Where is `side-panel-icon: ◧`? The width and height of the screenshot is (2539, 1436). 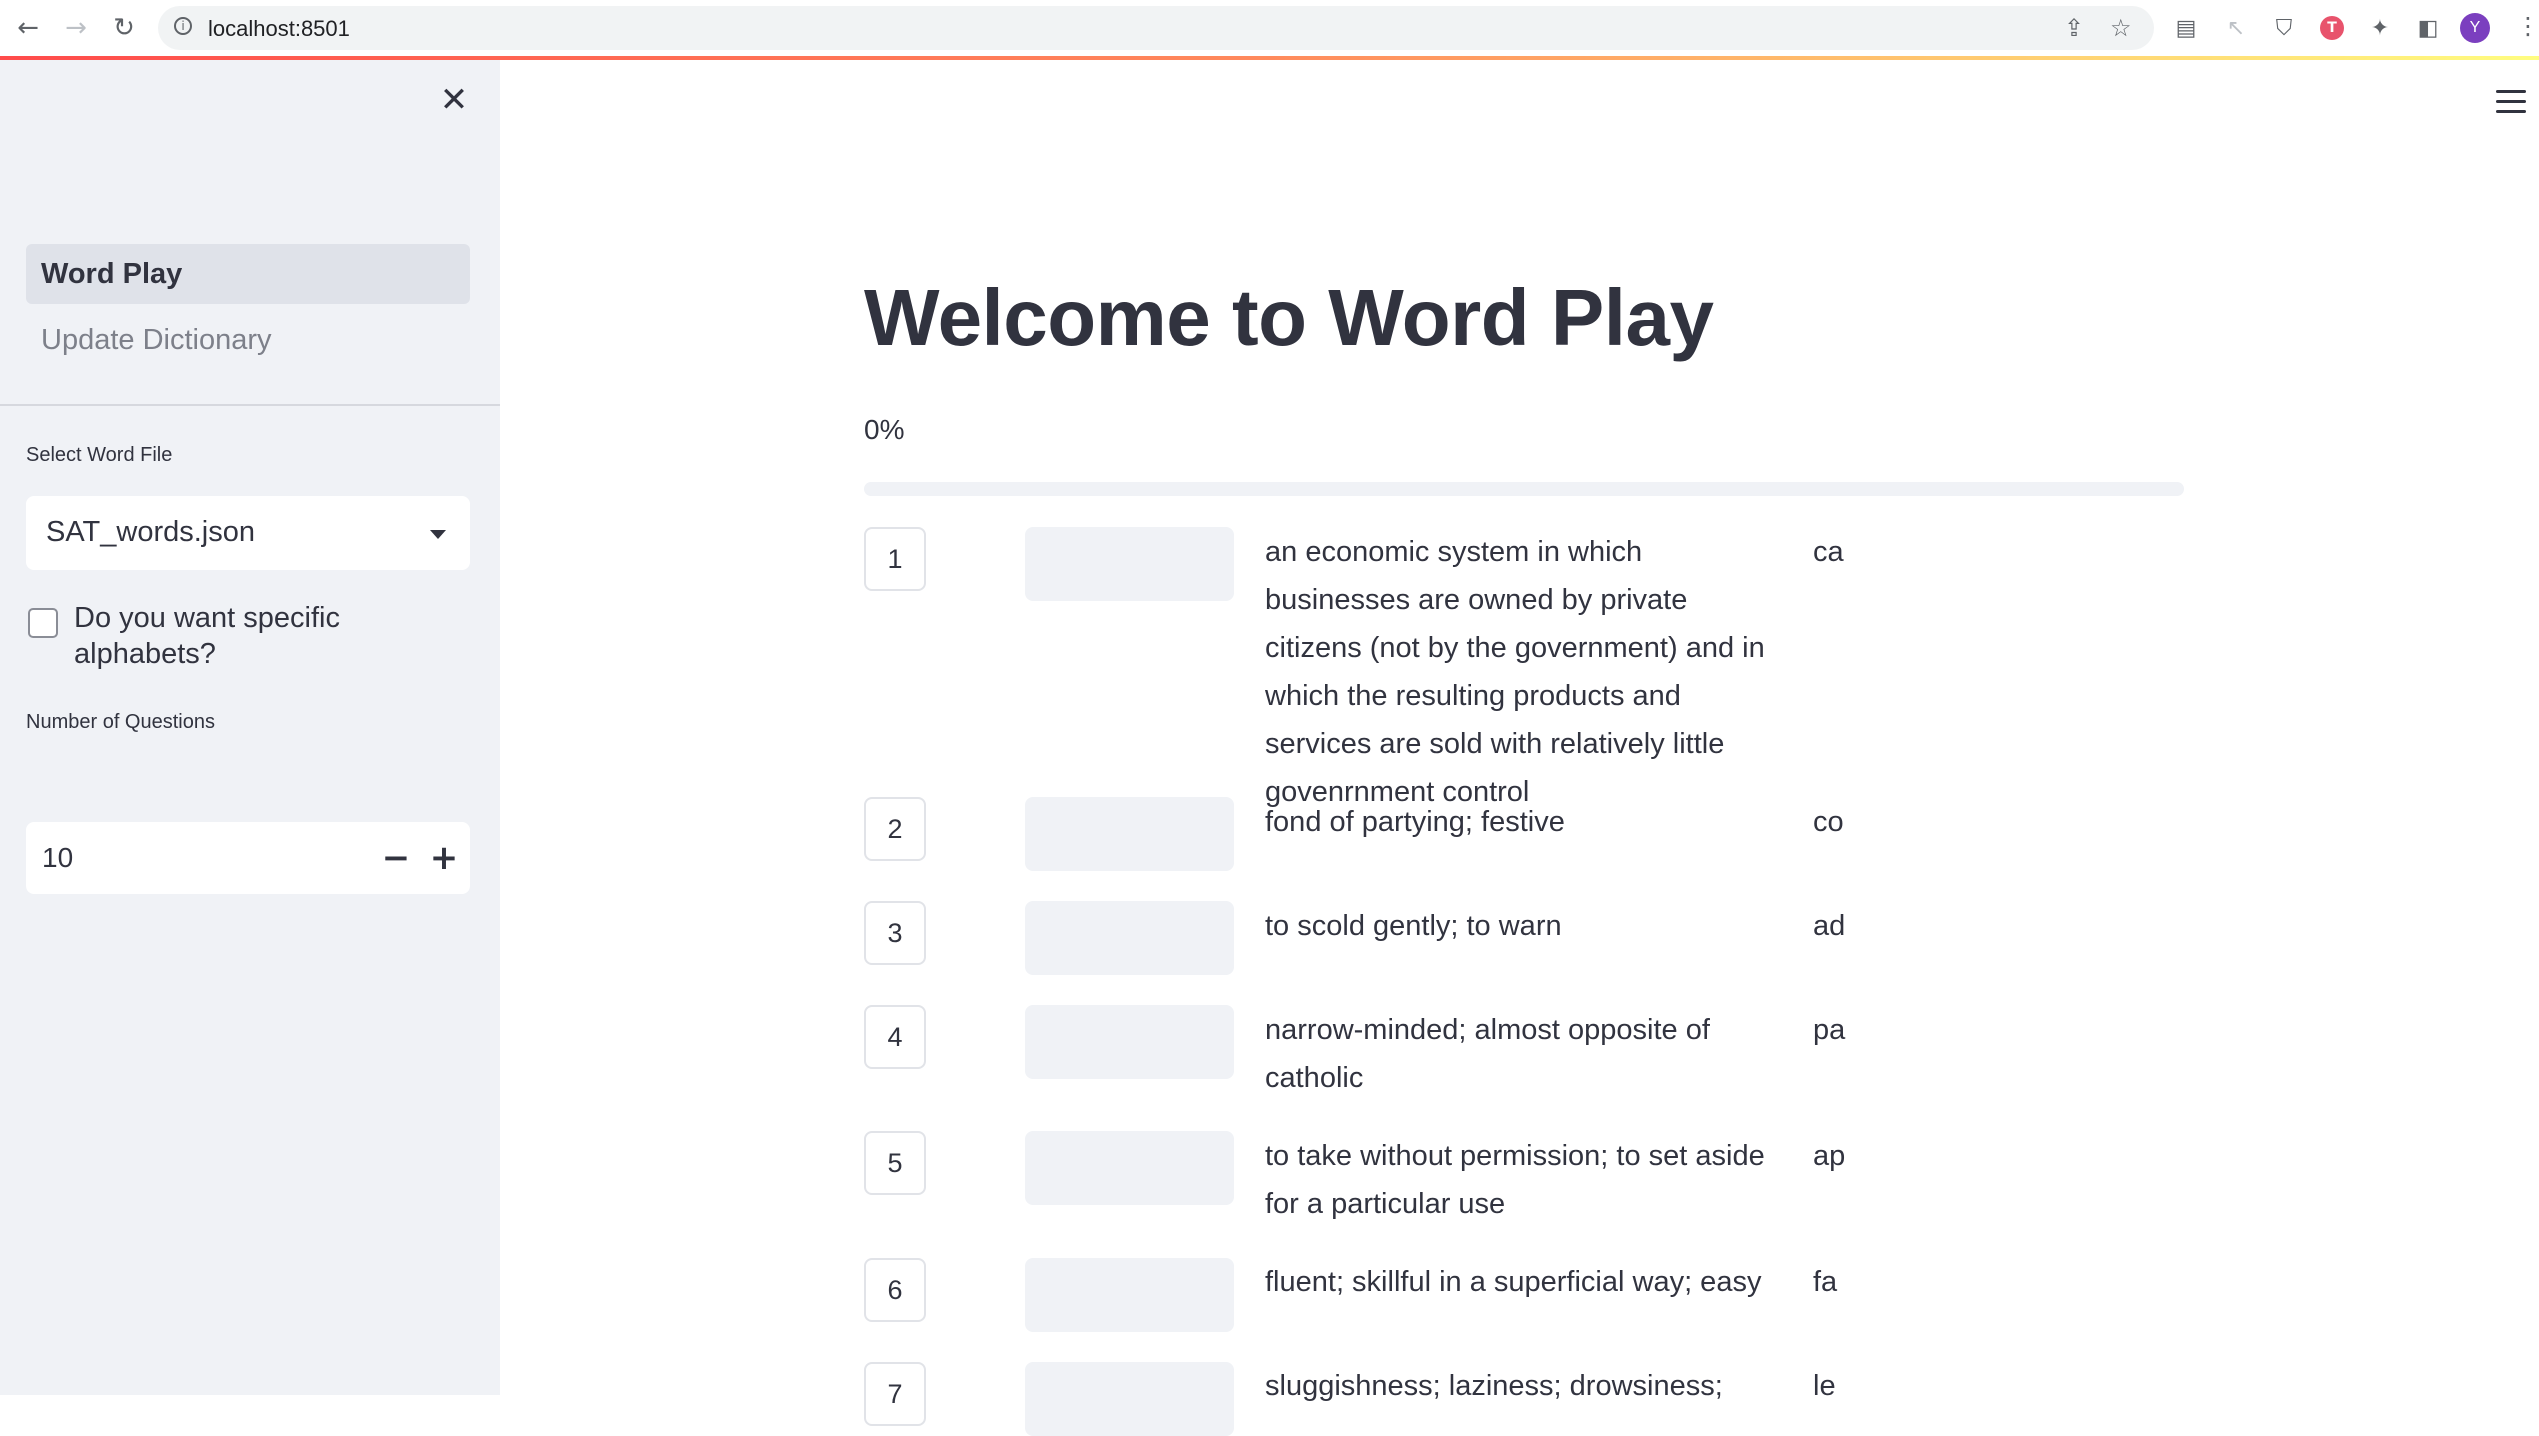
side-panel-icon: ◧ is located at coordinates (2428, 28).